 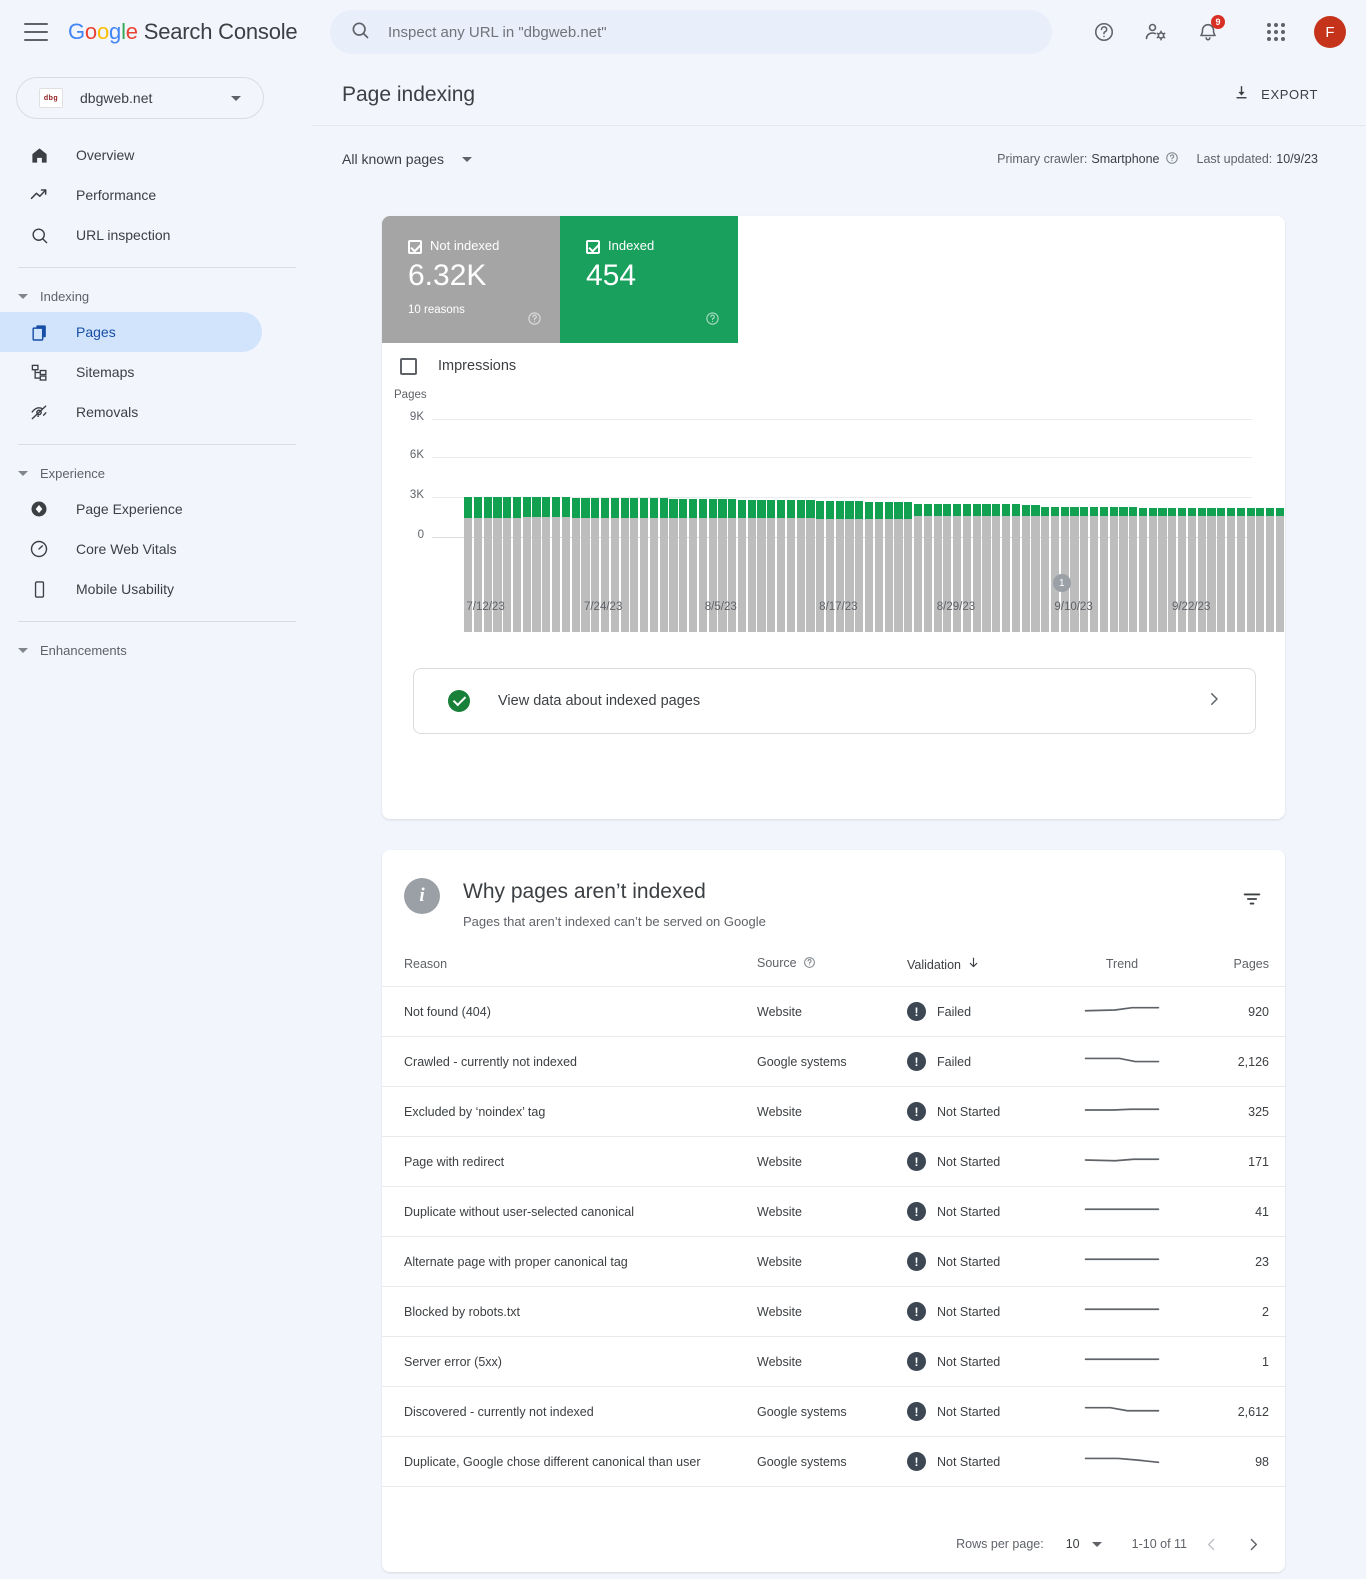 What do you see at coordinates (720, 32) in the screenshot?
I see `search-input` at bounding box center [720, 32].